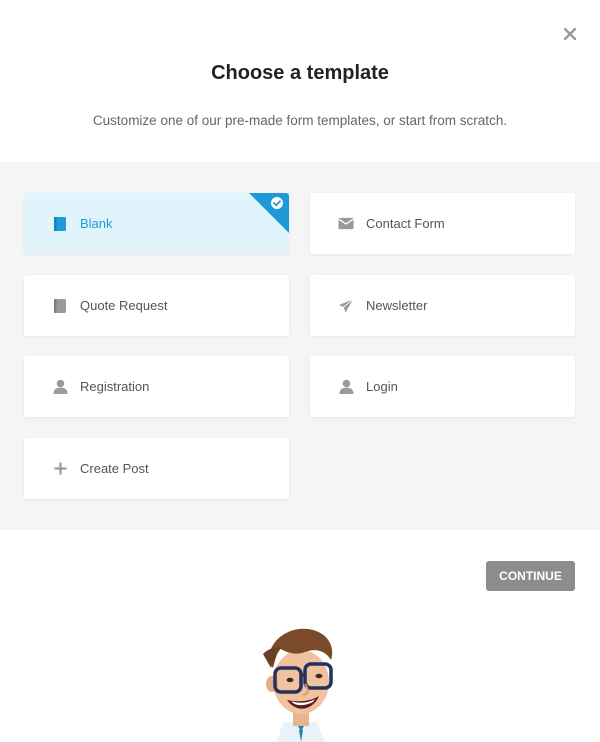  Describe the element at coordinates (442, 305) in the screenshot. I see `template-card-newsletter: Newsletter` at that location.